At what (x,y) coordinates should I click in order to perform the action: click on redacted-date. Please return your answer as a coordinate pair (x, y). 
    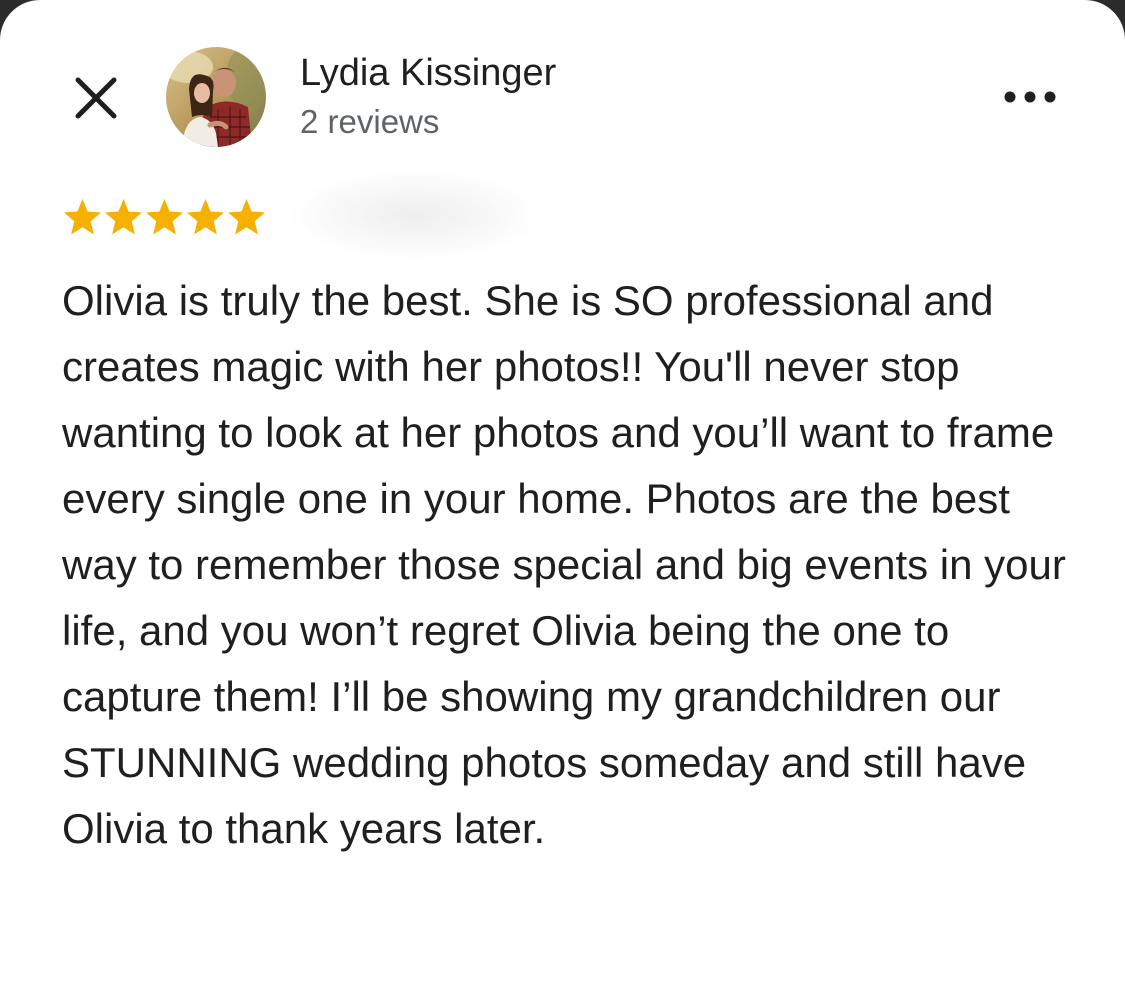
    Looking at the image, I should click on (415, 215).